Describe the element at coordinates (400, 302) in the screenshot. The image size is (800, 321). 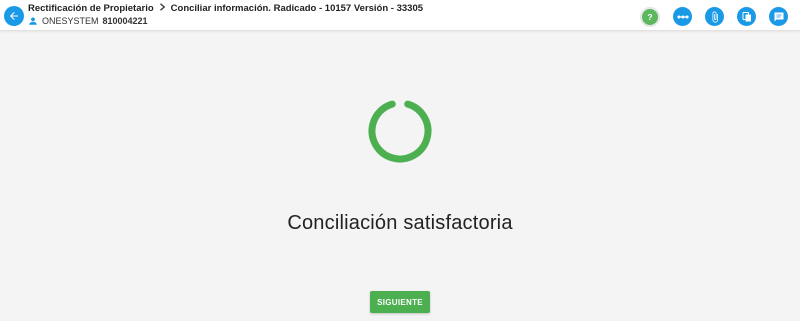
I see `next-button: SIGUIENTE` at that location.